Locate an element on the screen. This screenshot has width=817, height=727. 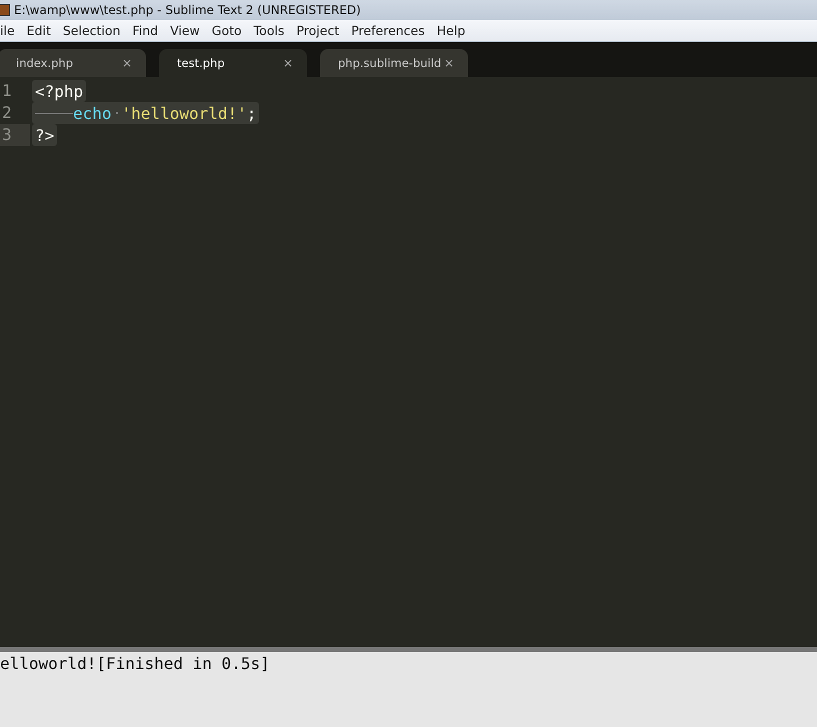
line-number: 3 is located at coordinates (15, 135).